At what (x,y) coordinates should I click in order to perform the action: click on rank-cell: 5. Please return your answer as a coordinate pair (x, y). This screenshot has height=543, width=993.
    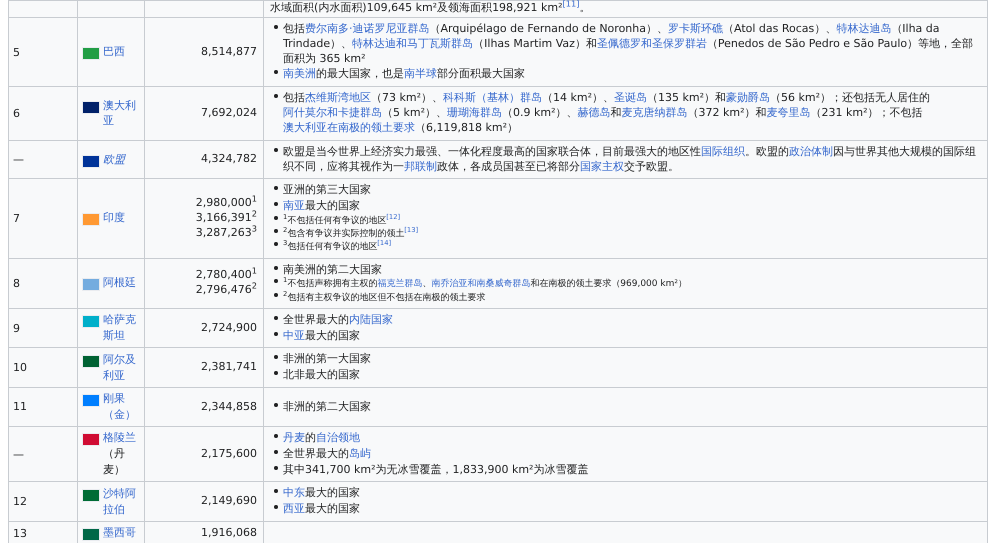
    Looking at the image, I should click on (43, 52).